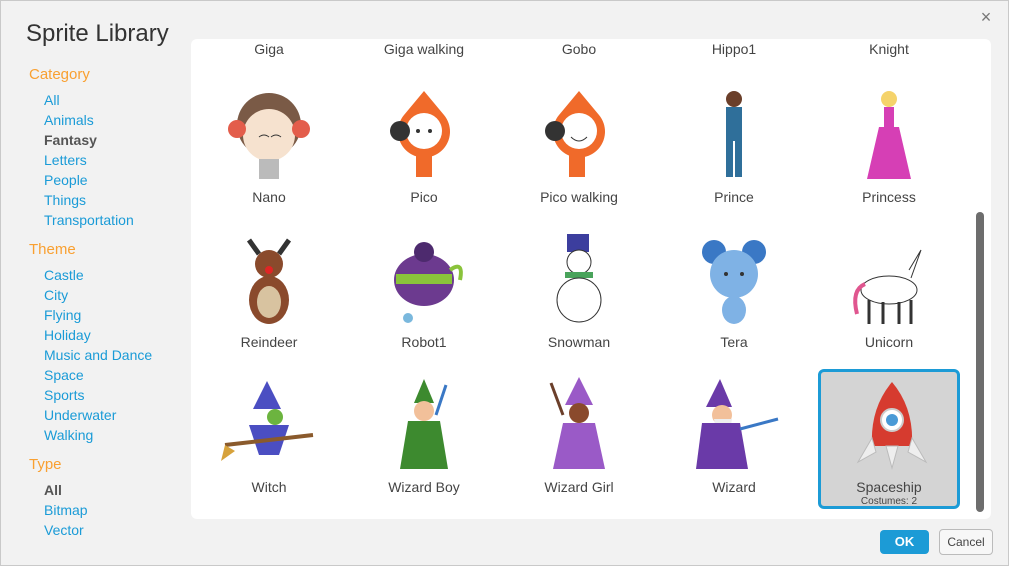 The height and width of the screenshot is (566, 1009). I want to click on sprite-tile: Reindeer, so click(269, 294).